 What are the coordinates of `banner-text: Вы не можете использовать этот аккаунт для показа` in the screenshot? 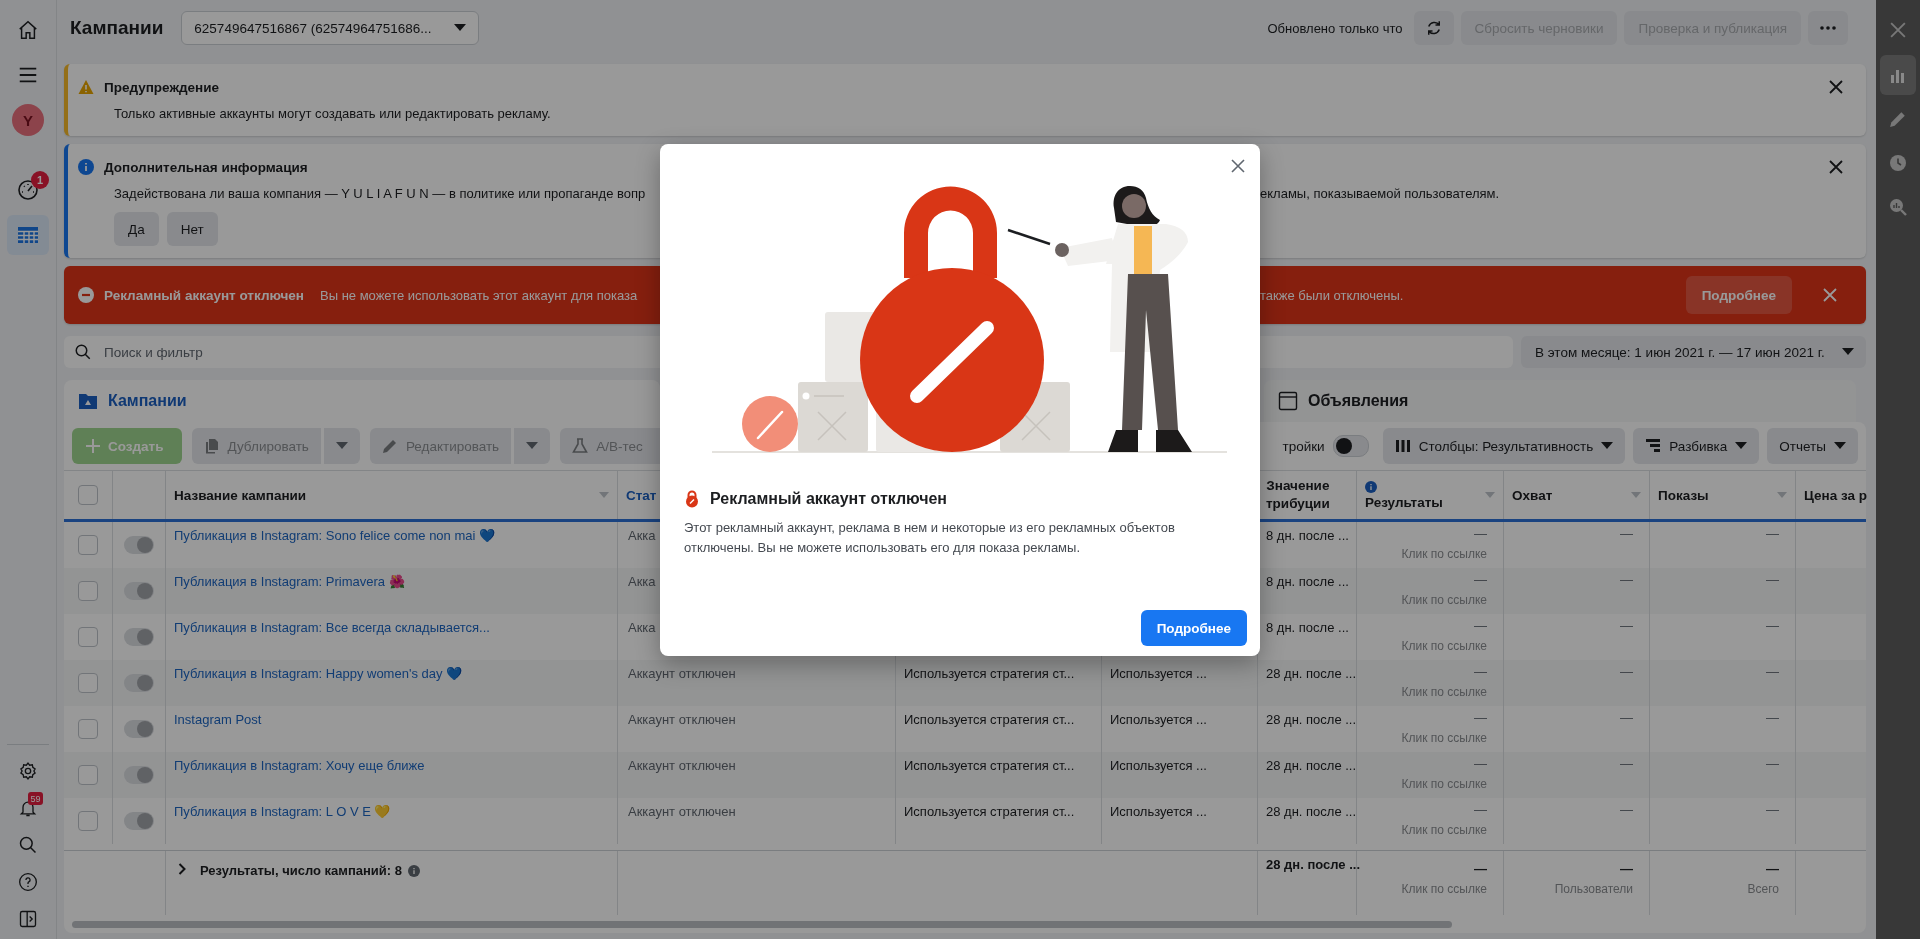 It's located at (479, 295).